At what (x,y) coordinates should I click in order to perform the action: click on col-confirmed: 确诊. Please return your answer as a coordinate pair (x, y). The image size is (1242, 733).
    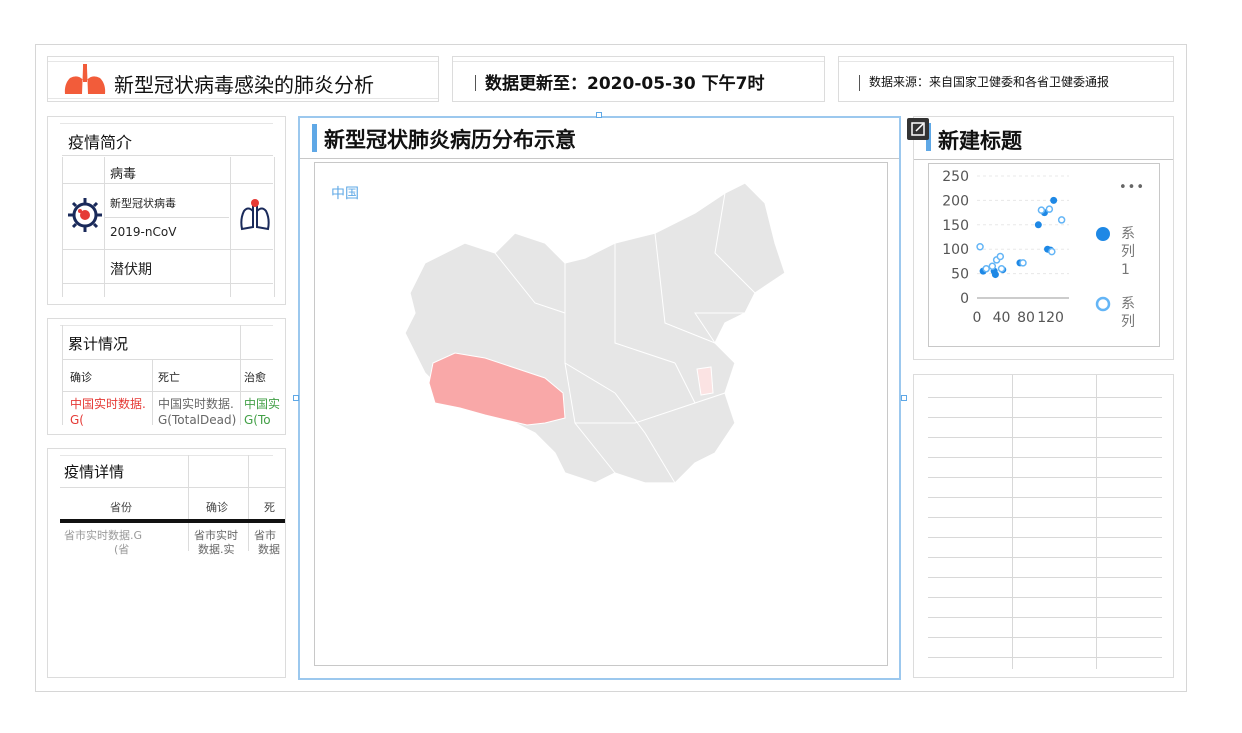
    Looking at the image, I should click on (81, 377).